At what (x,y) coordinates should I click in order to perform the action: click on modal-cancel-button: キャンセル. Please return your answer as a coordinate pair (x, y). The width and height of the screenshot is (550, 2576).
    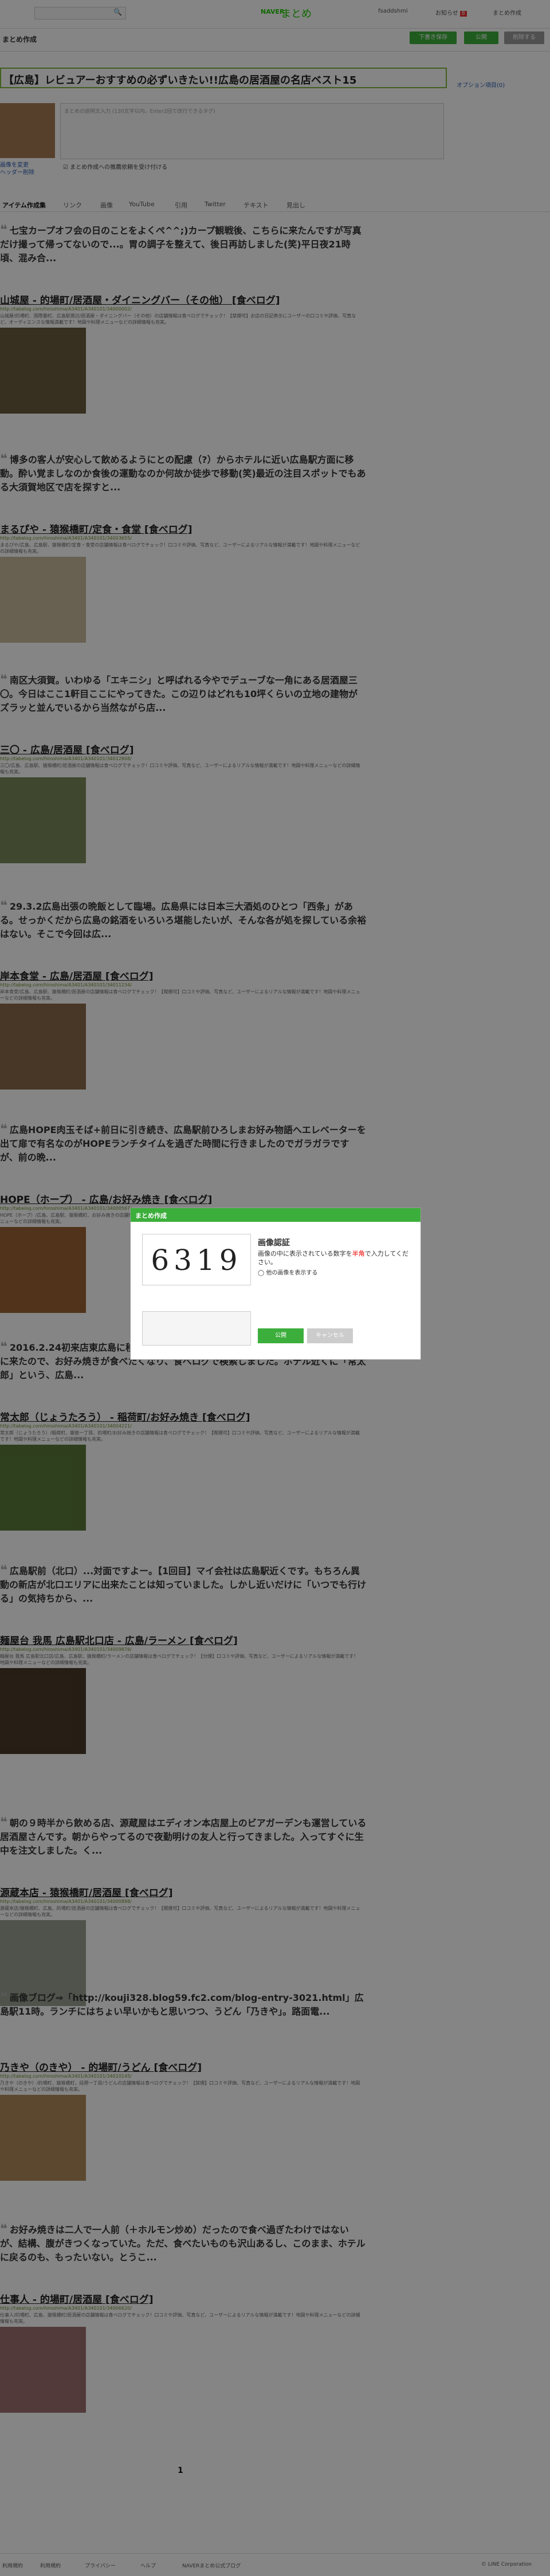
    Looking at the image, I should click on (330, 1335).